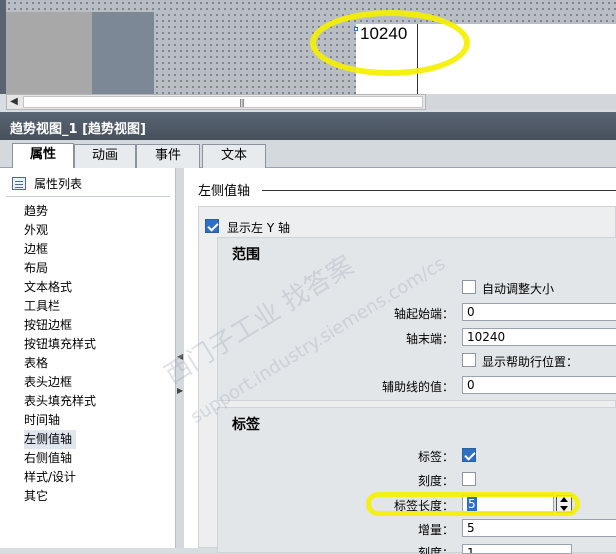  Describe the element at coordinates (97, 211) in the screenshot. I see `list-item-trend: 趋势` at that location.